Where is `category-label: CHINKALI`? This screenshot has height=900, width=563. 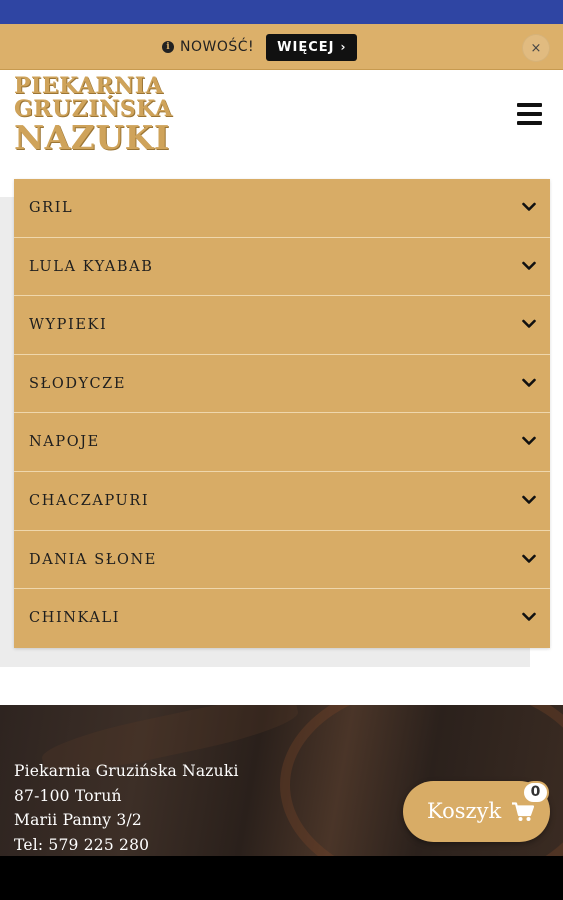
category-label: CHINKALI is located at coordinates (75, 618).